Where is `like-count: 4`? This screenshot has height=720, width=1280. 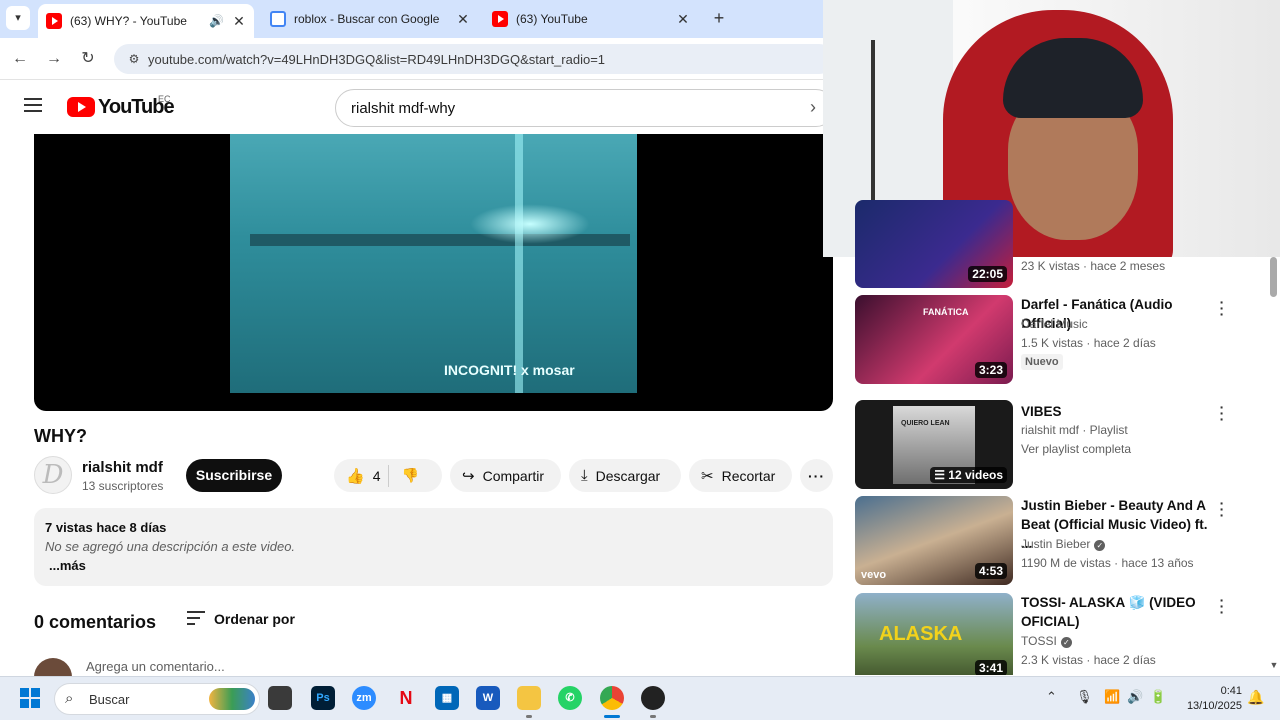
like-count: 4 is located at coordinates (376, 475).